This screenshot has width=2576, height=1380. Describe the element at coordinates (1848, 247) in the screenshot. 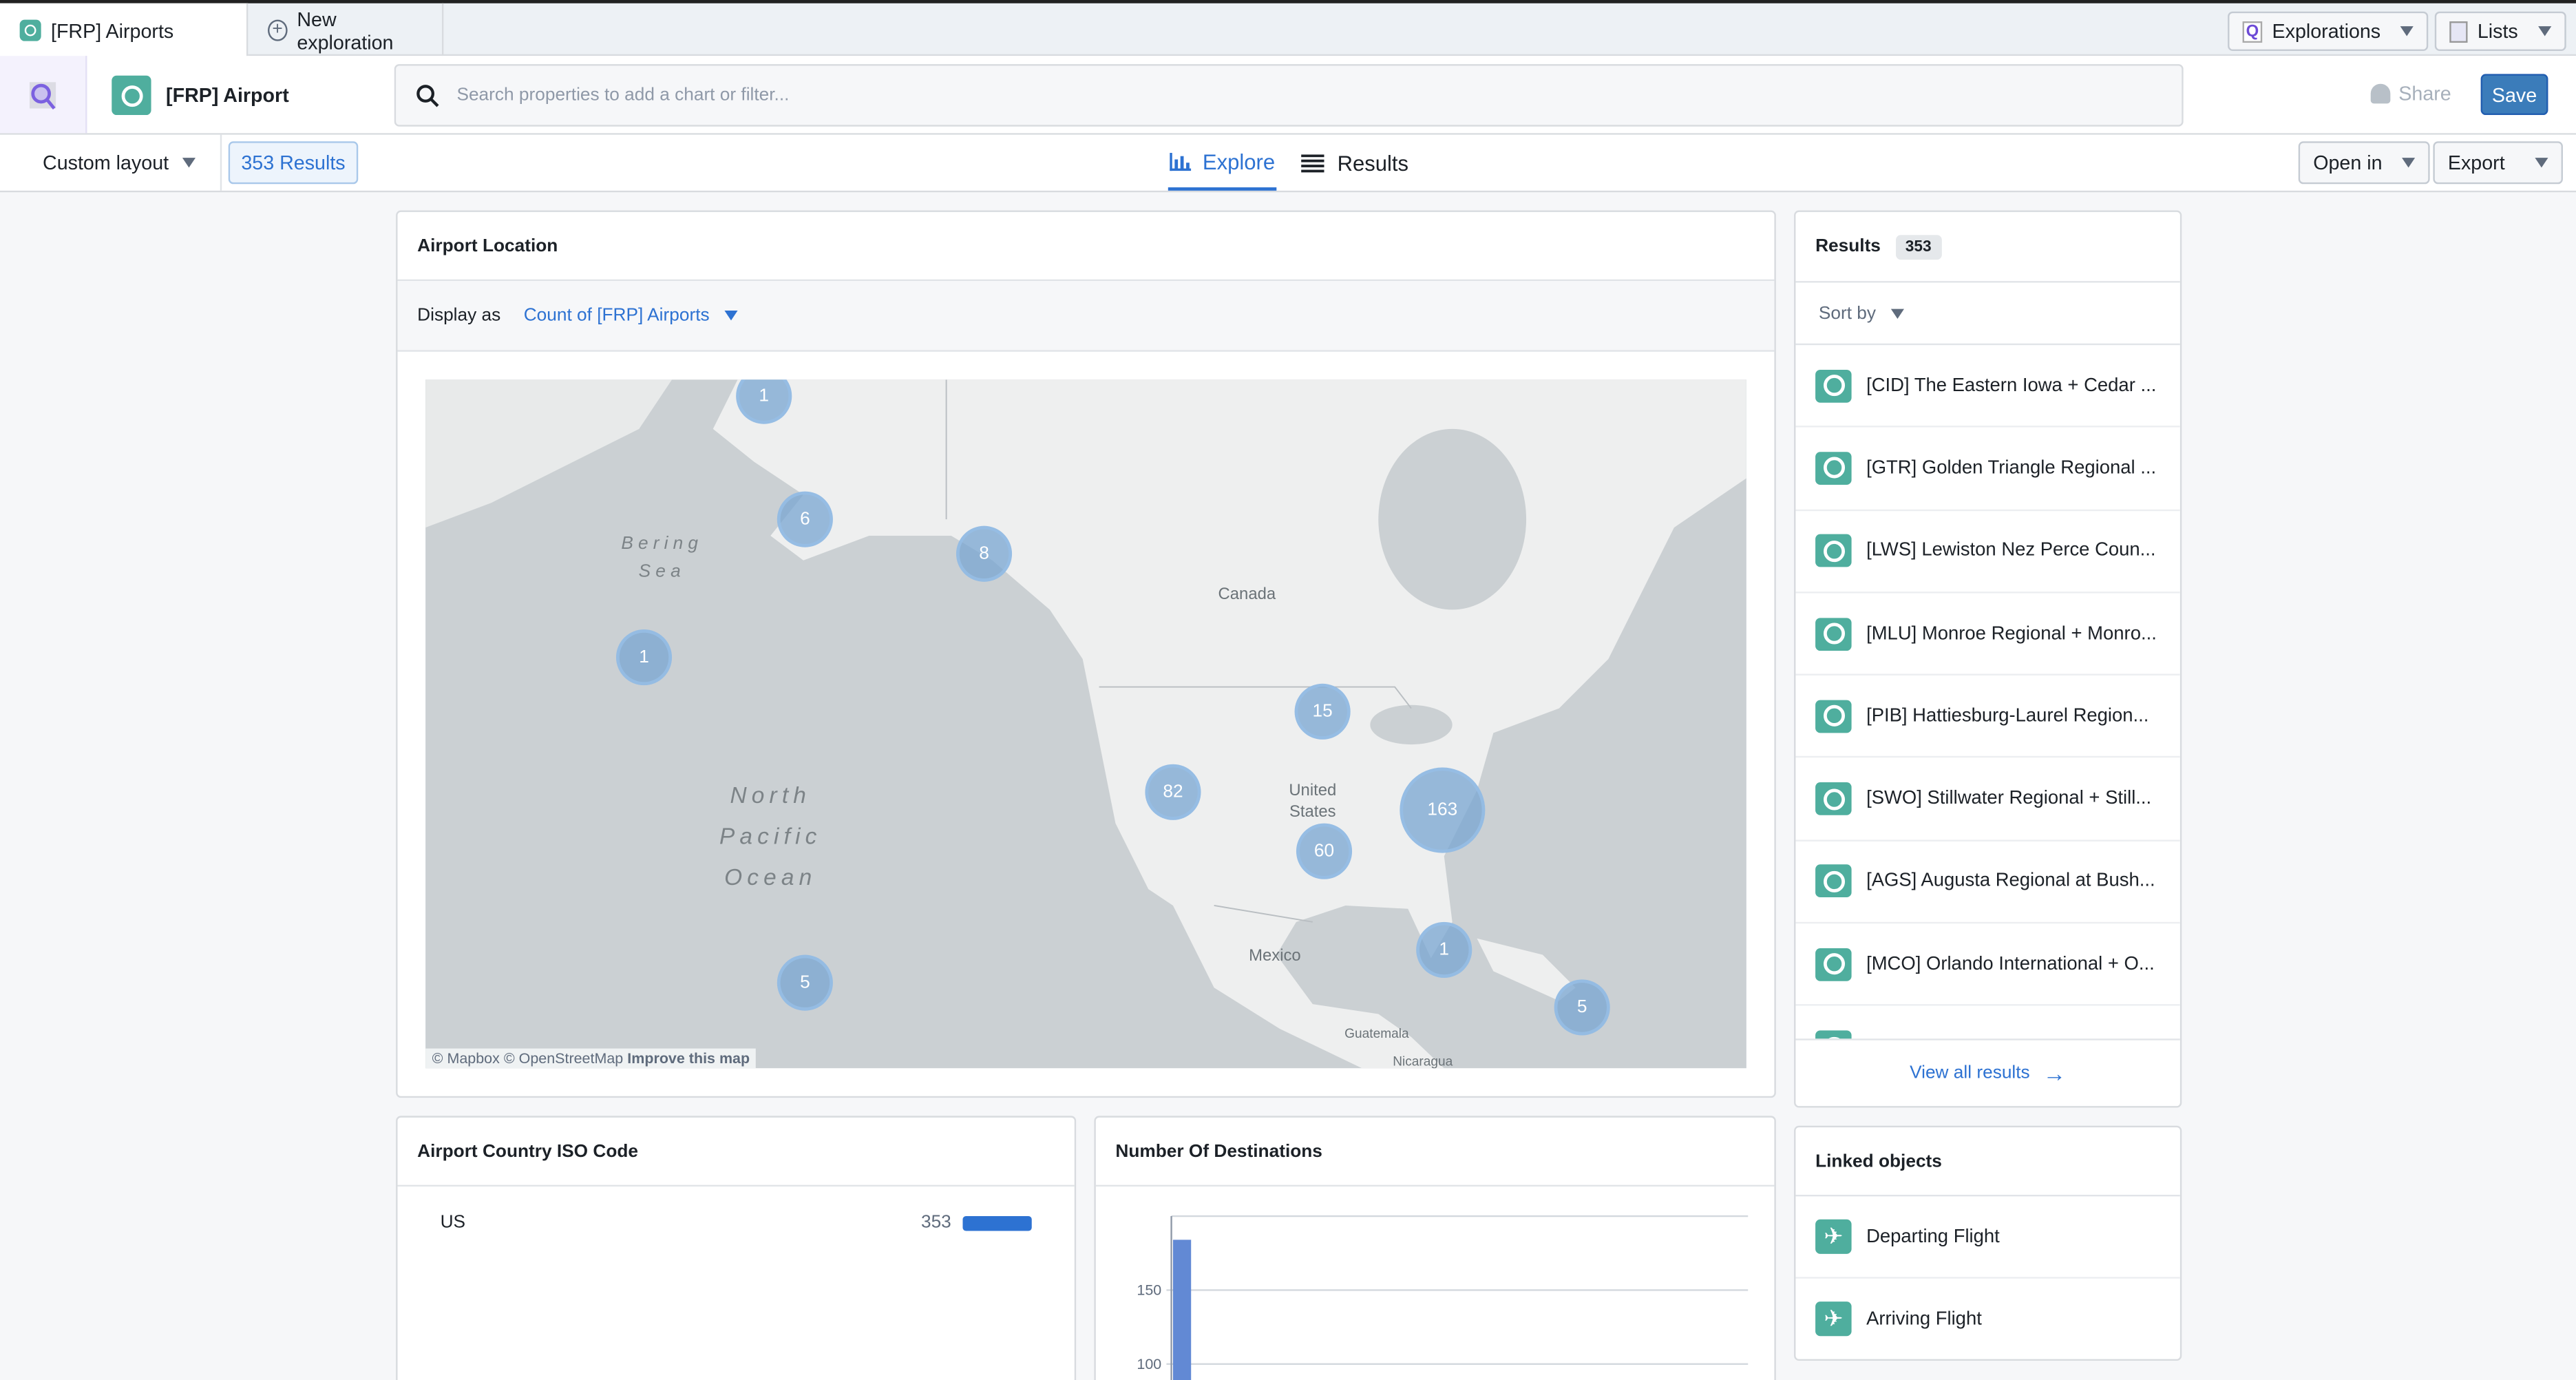

I see `results-title: Results` at that location.